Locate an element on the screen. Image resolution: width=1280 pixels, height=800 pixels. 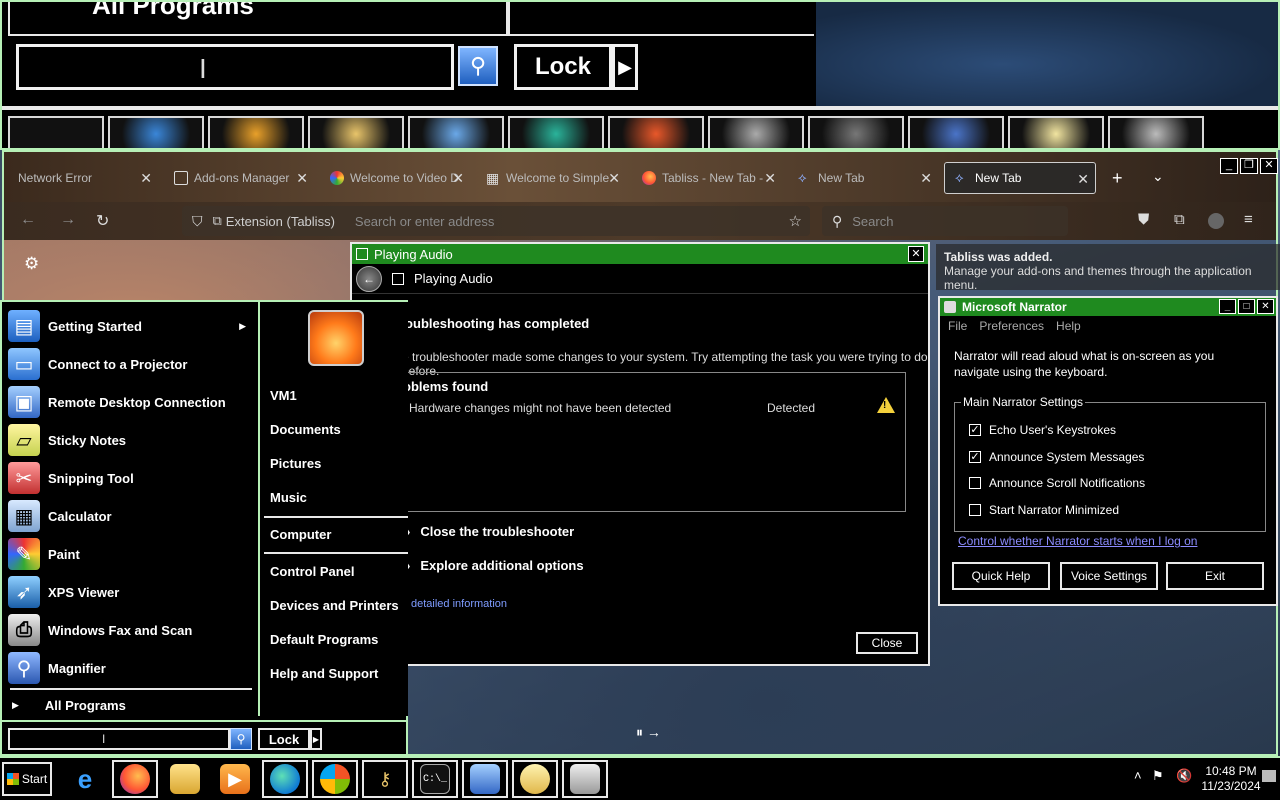
taskbar-command-prompt: C:\_ is located at coordinates (435, 779).